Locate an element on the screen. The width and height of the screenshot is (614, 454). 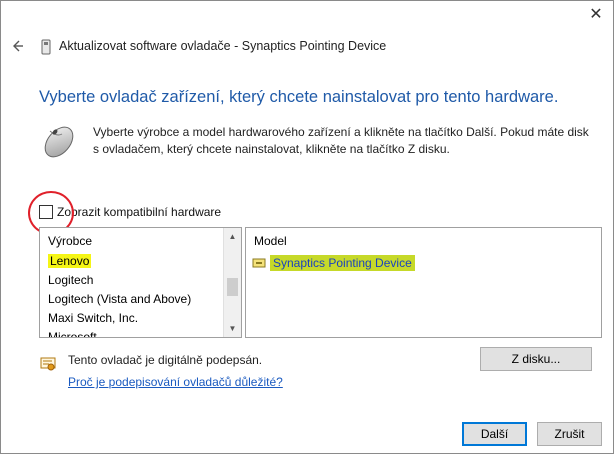
mouse-icon is located at coordinates (59, 142).